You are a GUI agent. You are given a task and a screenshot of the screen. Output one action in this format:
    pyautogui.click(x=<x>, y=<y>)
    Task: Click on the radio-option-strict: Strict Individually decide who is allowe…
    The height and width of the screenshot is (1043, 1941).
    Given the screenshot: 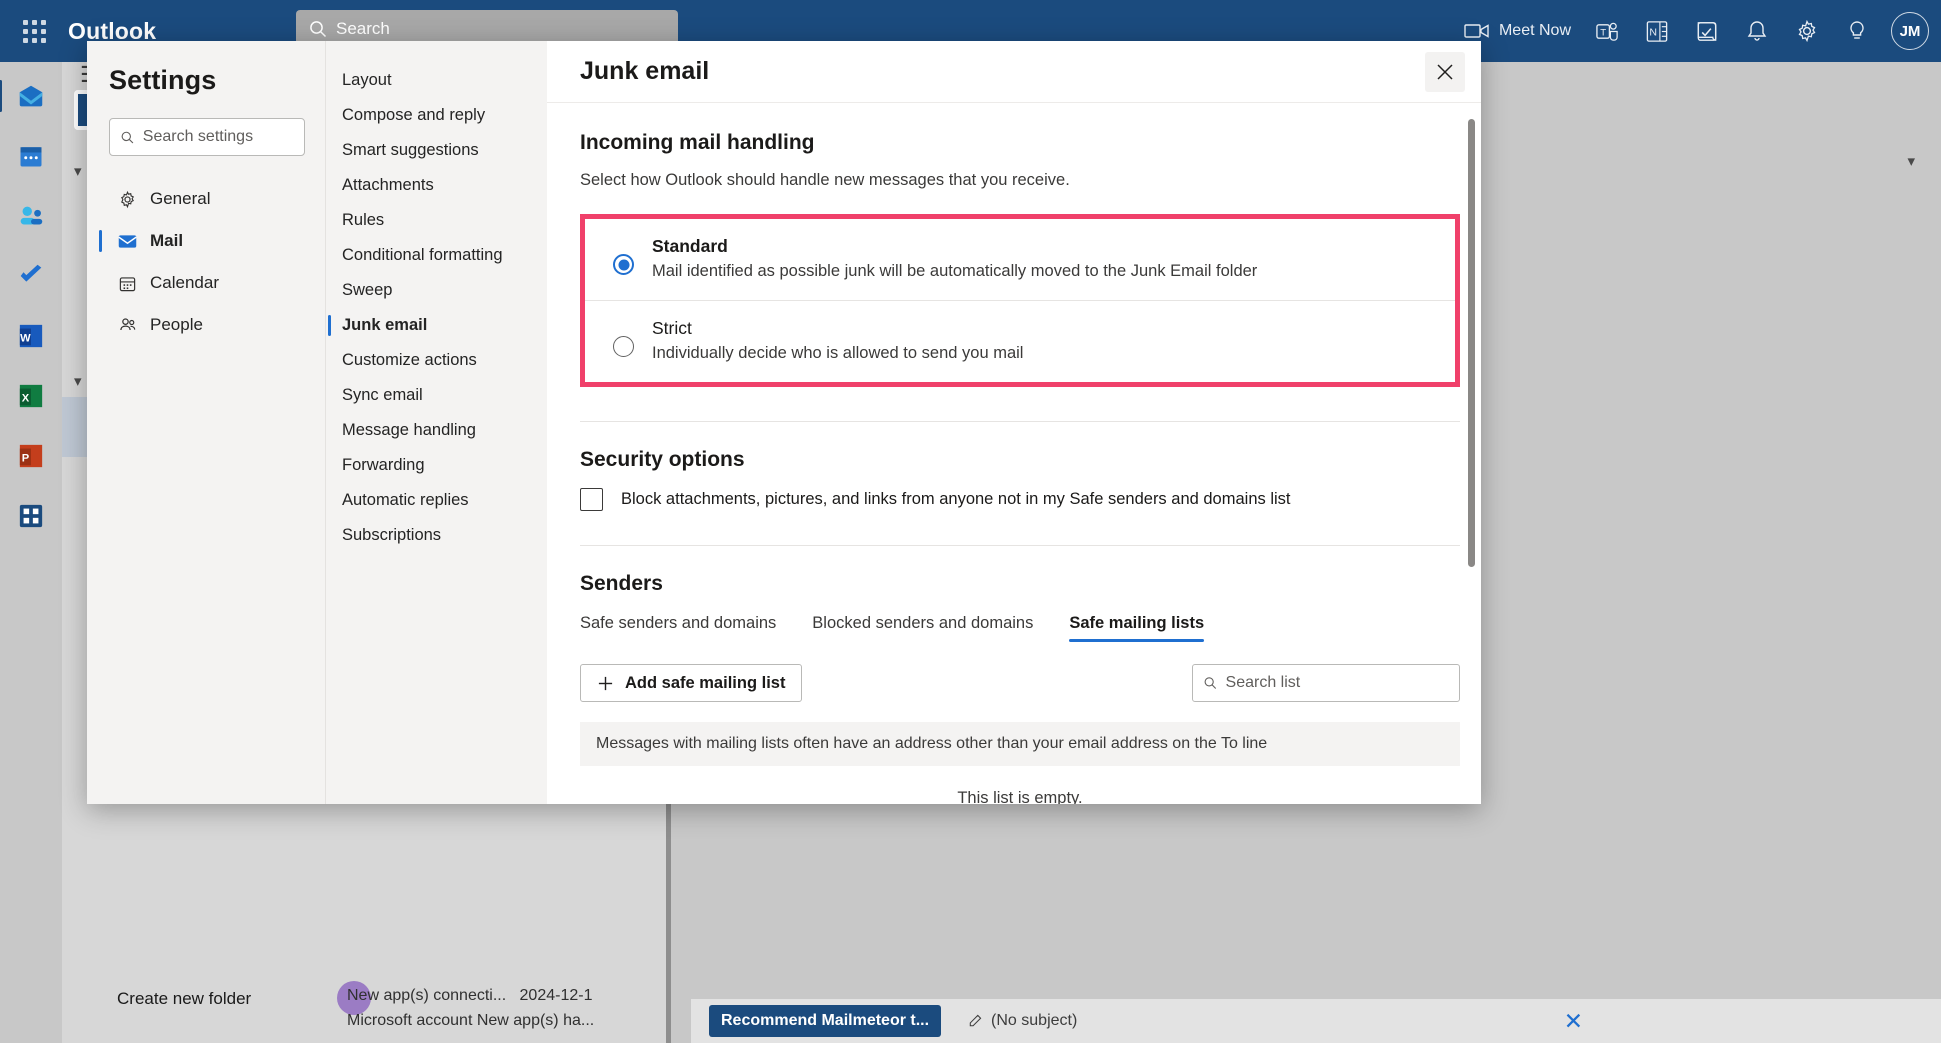 What is the action you would take?
    pyautogui.click(x=1020, y=341)
    